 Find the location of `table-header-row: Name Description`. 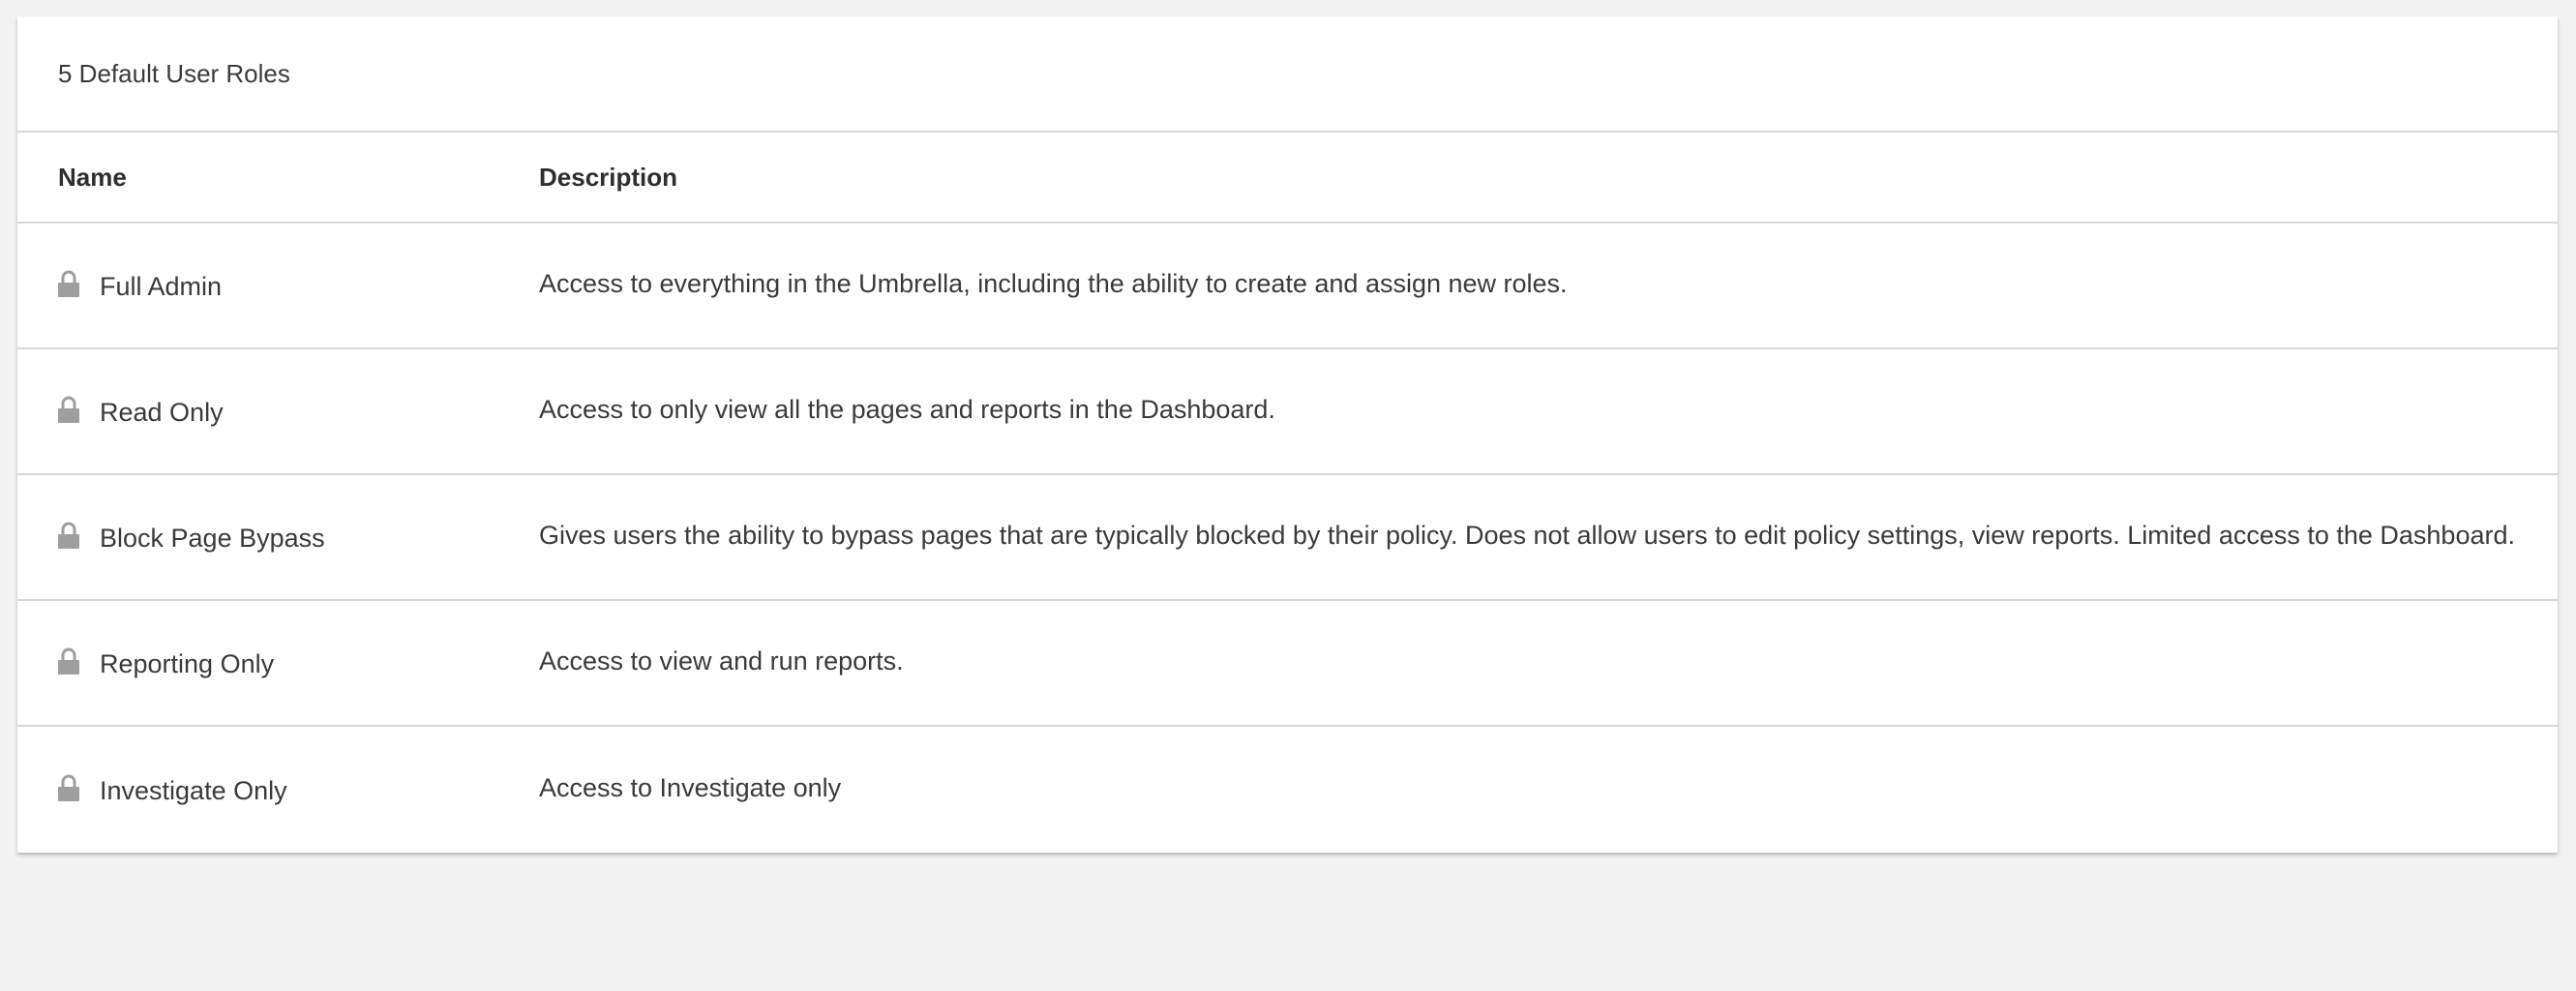

table-header-row: Name Description is located at coordinates (1287, 178).